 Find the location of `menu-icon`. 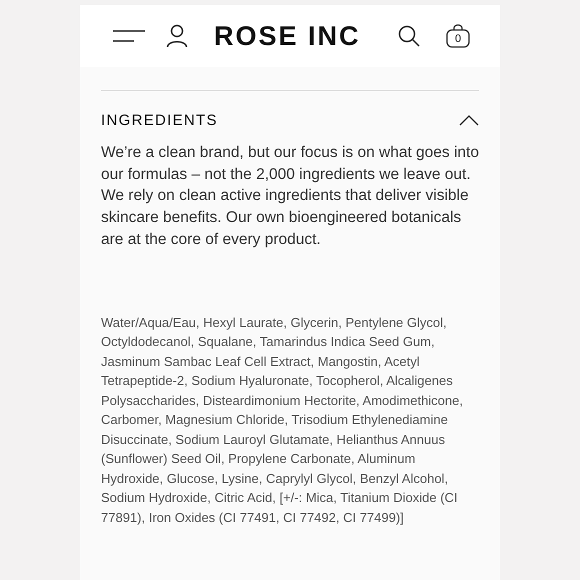

menu-icon is located at coordinates (129, 36).